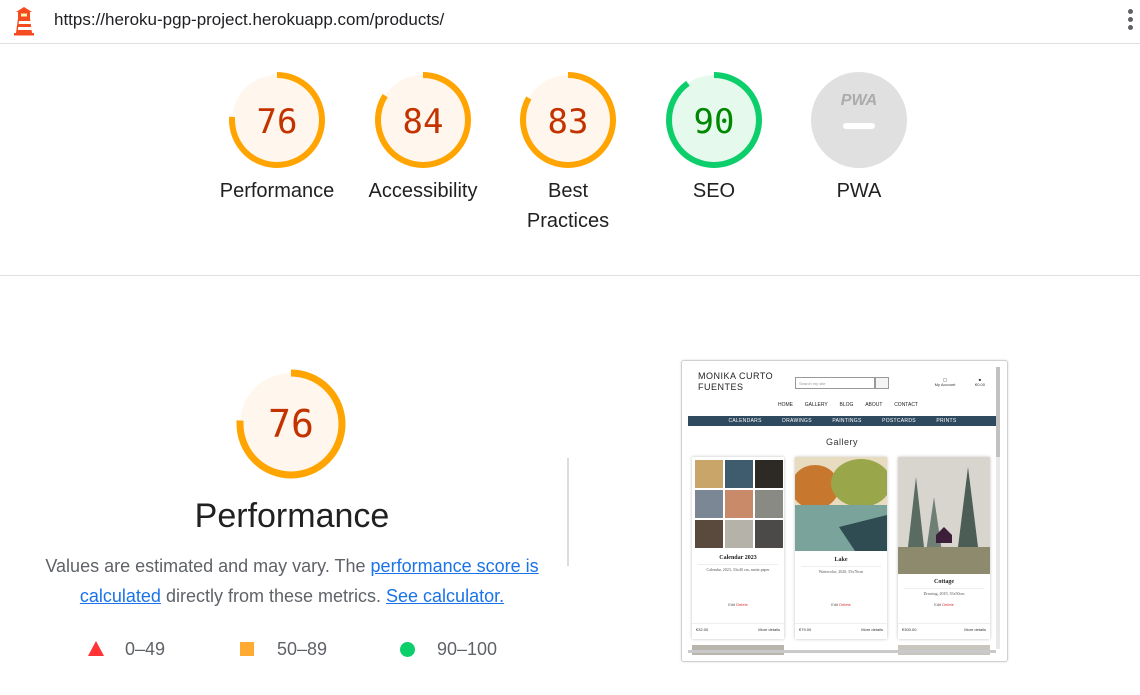 The width and height of the screenshot is (1140, 695). What do you see at coordinates (946, 421) in the screenshot?
I see `thumb-category: PRINTS` at bounding box center [946, 421].